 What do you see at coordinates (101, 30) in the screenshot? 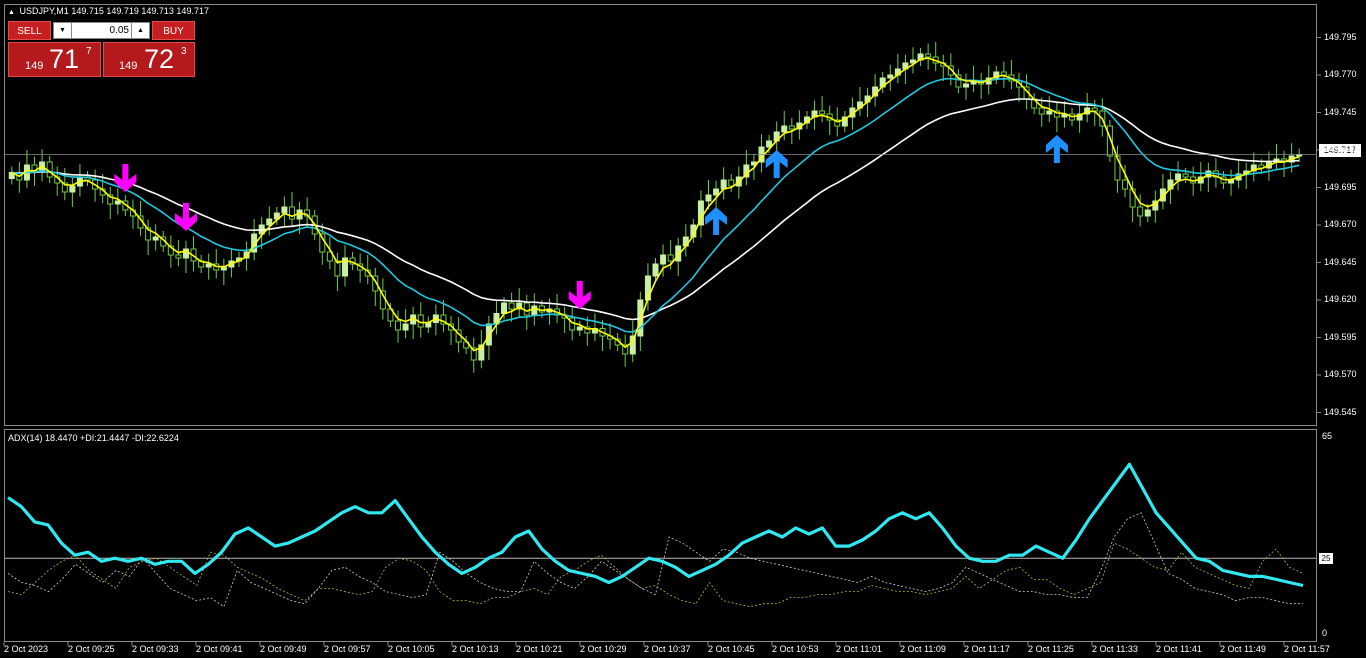
I see `lot-size-field: ▼ 0.05 ▲` at bounding box center [101, 30].